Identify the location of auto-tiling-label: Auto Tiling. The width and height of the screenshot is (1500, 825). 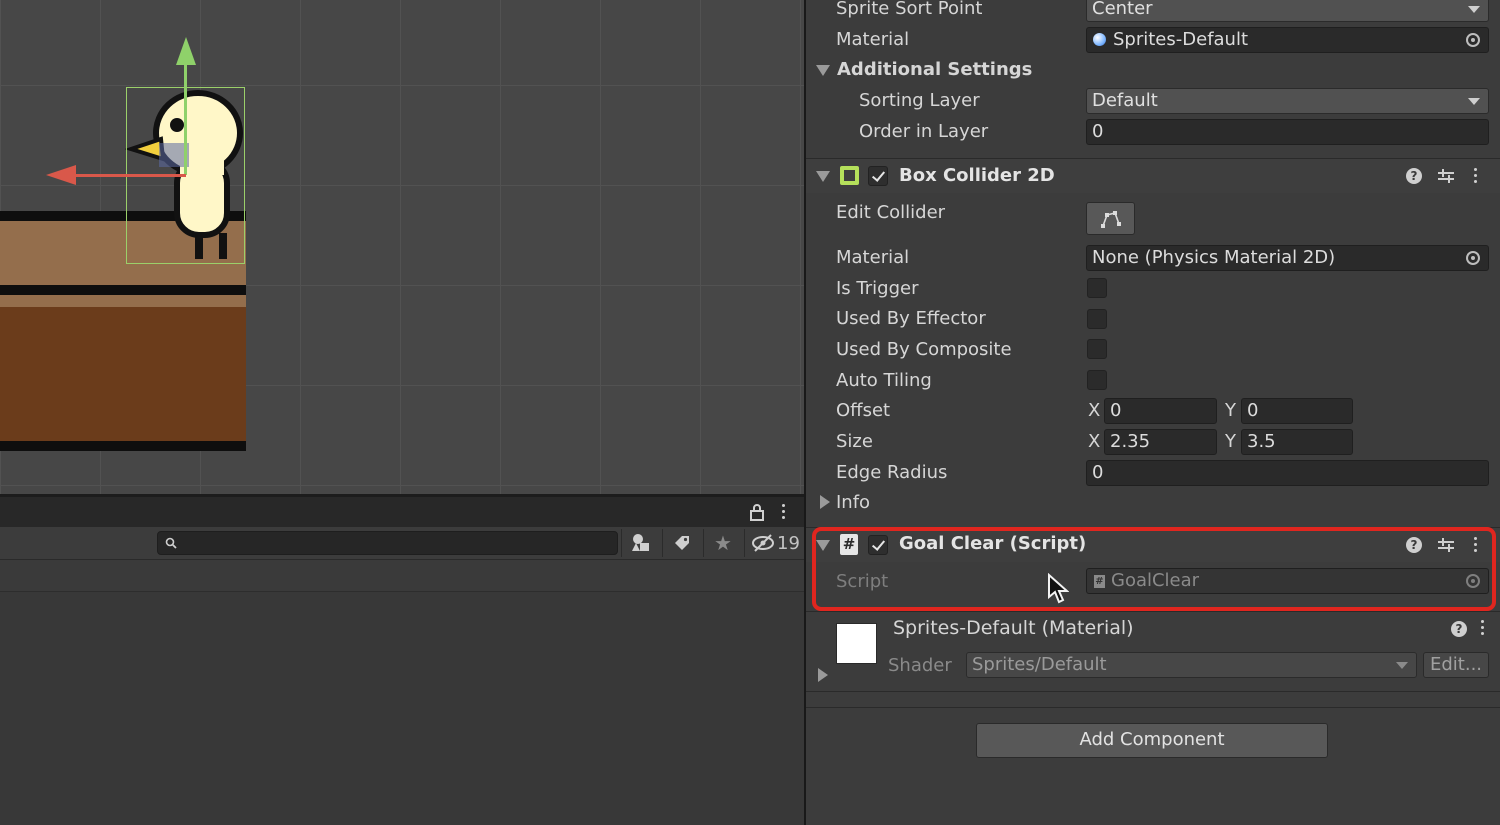
(884, 380).